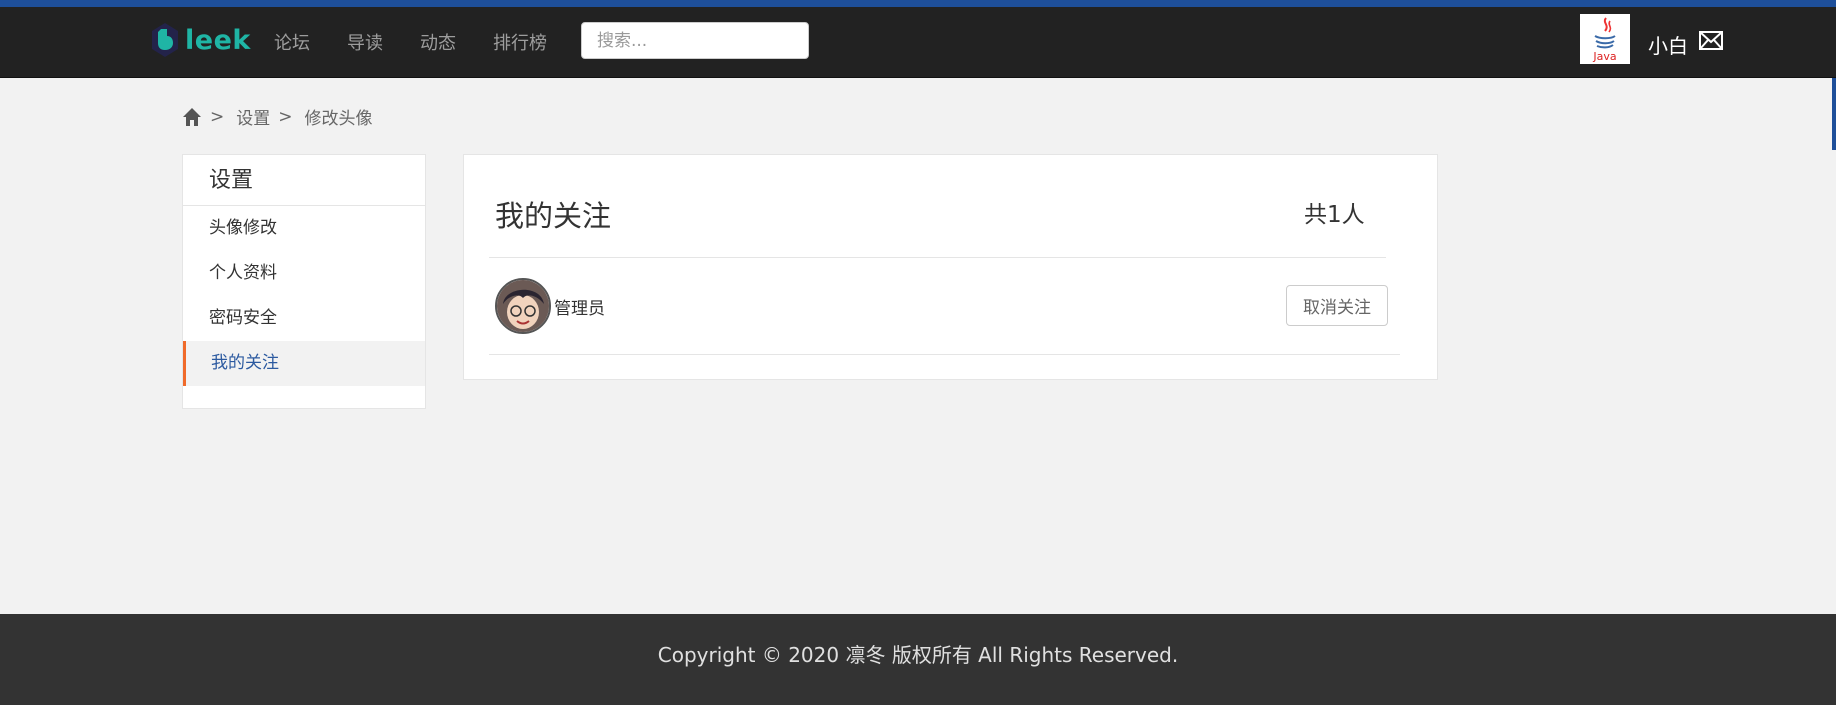 The width and height of the screenshot is (1836, 705). I want to click on nav-link-forum: 论坛, so click(292, 42).